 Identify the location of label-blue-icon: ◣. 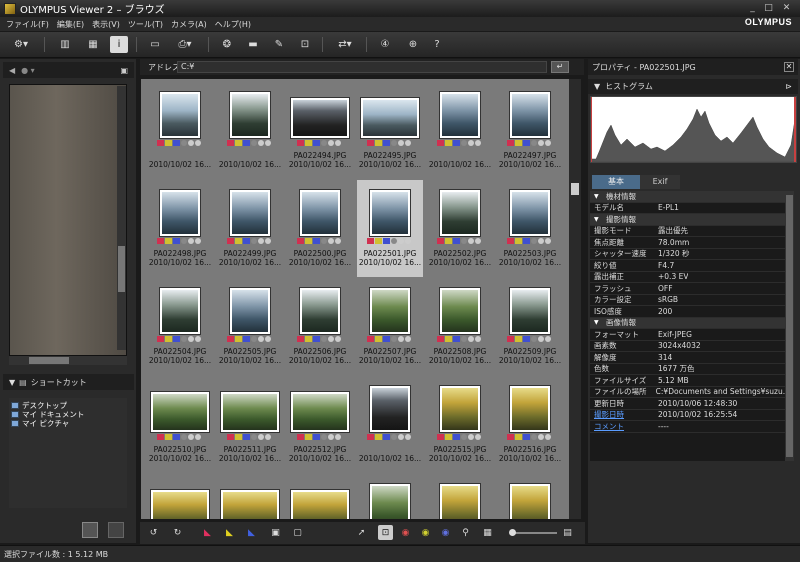
(251, 532).